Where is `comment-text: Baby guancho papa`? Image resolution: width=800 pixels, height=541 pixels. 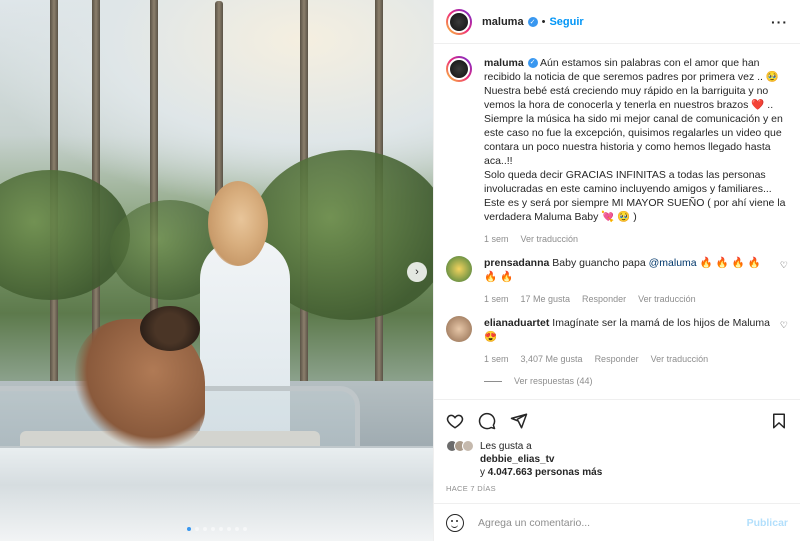 comment-text: Baby guancho papa is located at coordinates (599, 263).